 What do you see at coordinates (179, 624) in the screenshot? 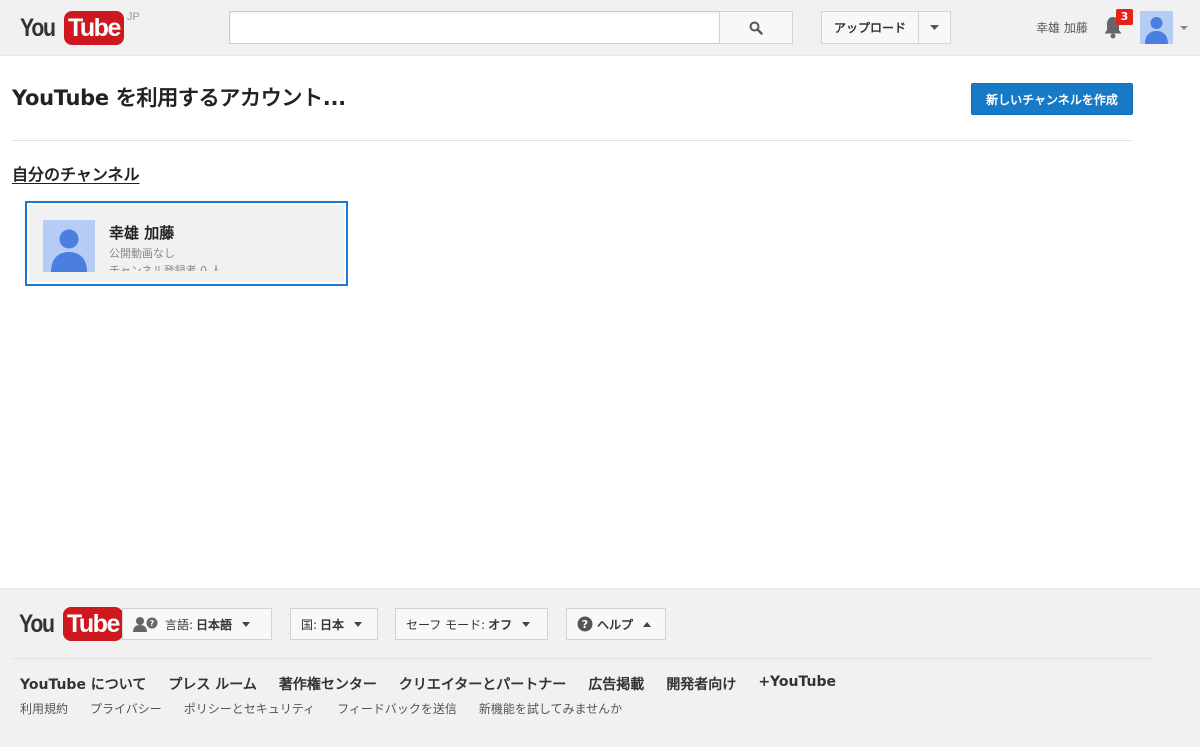
I see `language-label: 言語:` at bounding box center [179, 624].